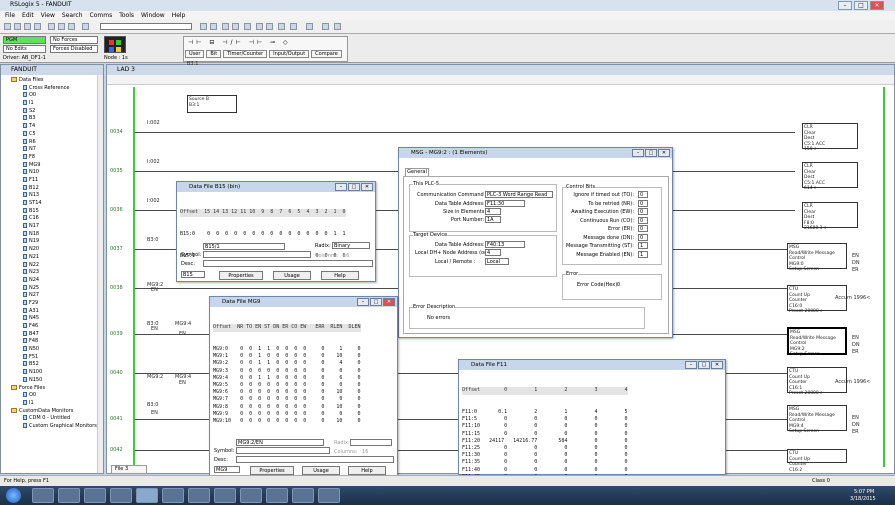  I want to click on instruction-block: CLR Clear Dest F8:0 21680.1<, so click(830, 216).